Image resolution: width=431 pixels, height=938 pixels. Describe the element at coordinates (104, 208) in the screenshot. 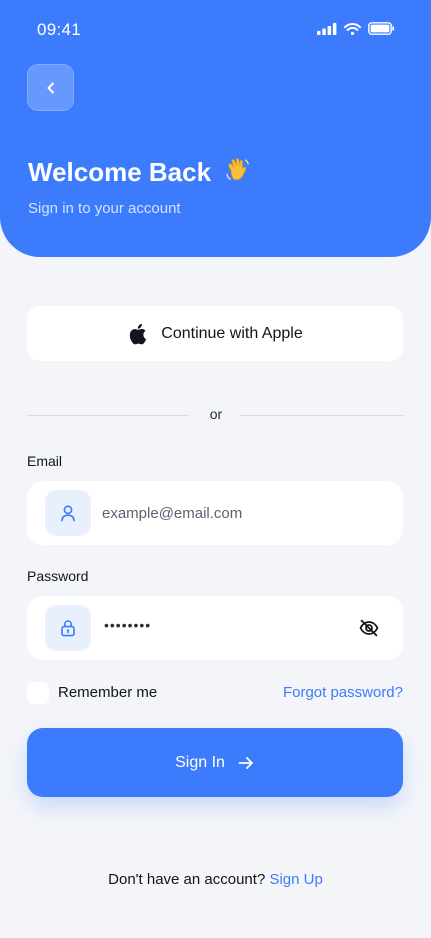

I see `page-subtitle: Sign in to your account` at that location.